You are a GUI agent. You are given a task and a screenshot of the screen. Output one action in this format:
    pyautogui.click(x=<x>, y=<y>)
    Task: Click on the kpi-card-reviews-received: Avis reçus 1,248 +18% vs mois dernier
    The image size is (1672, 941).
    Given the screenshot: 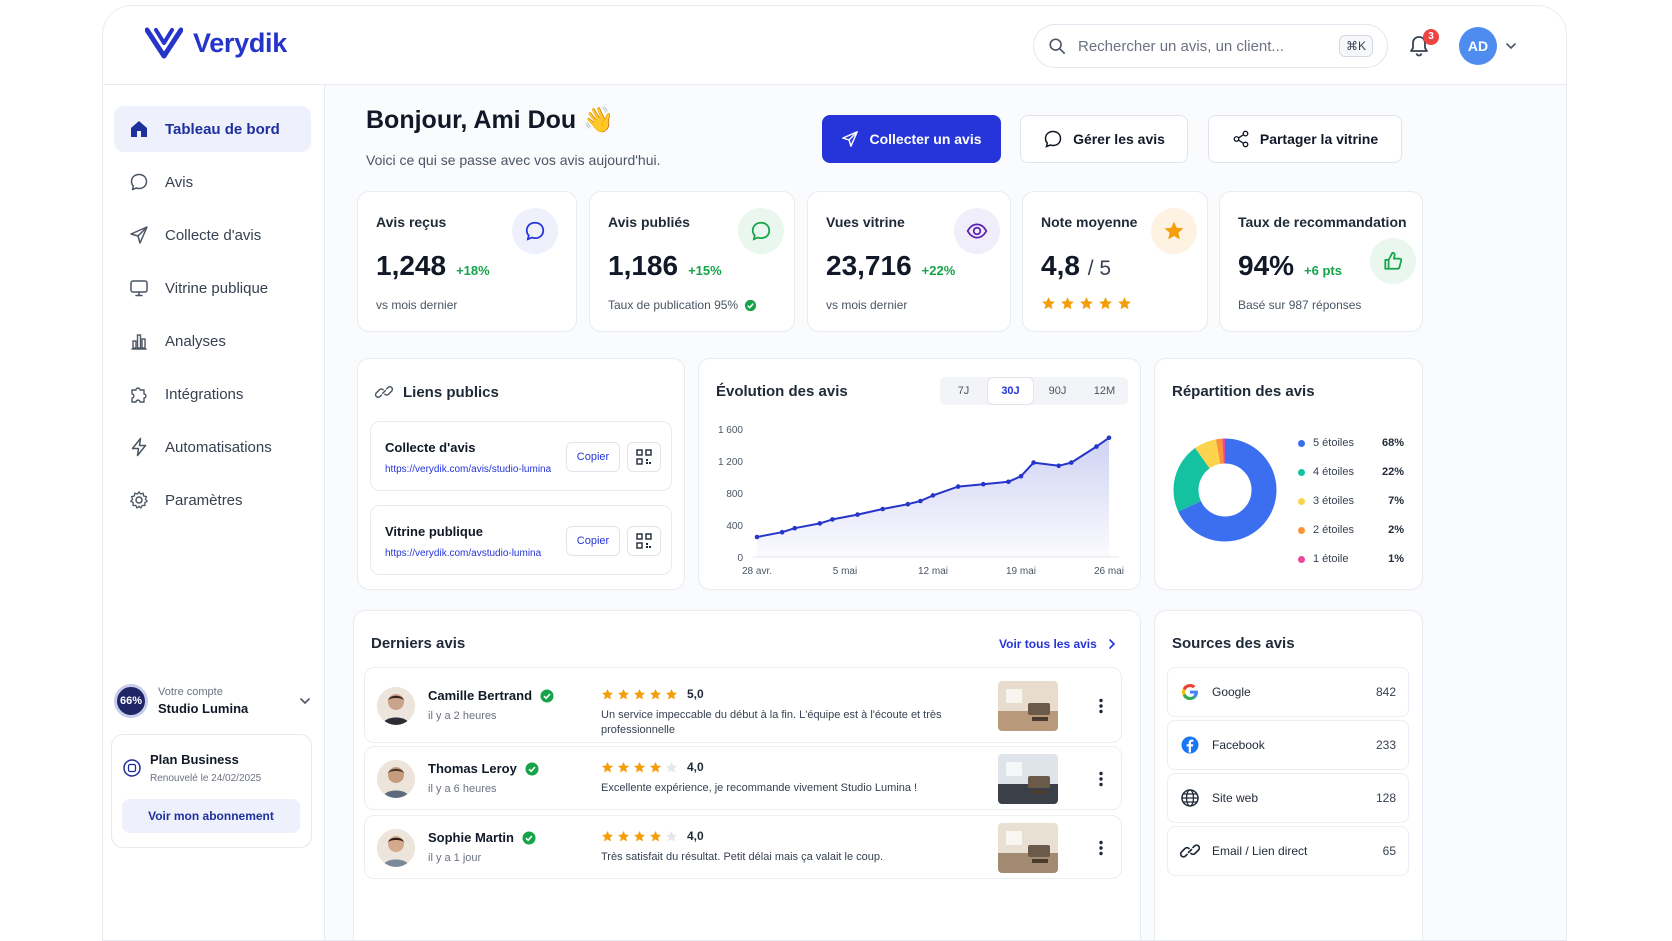 What is the action you would take?
    pyautogui.click(x=467, y=261)
    